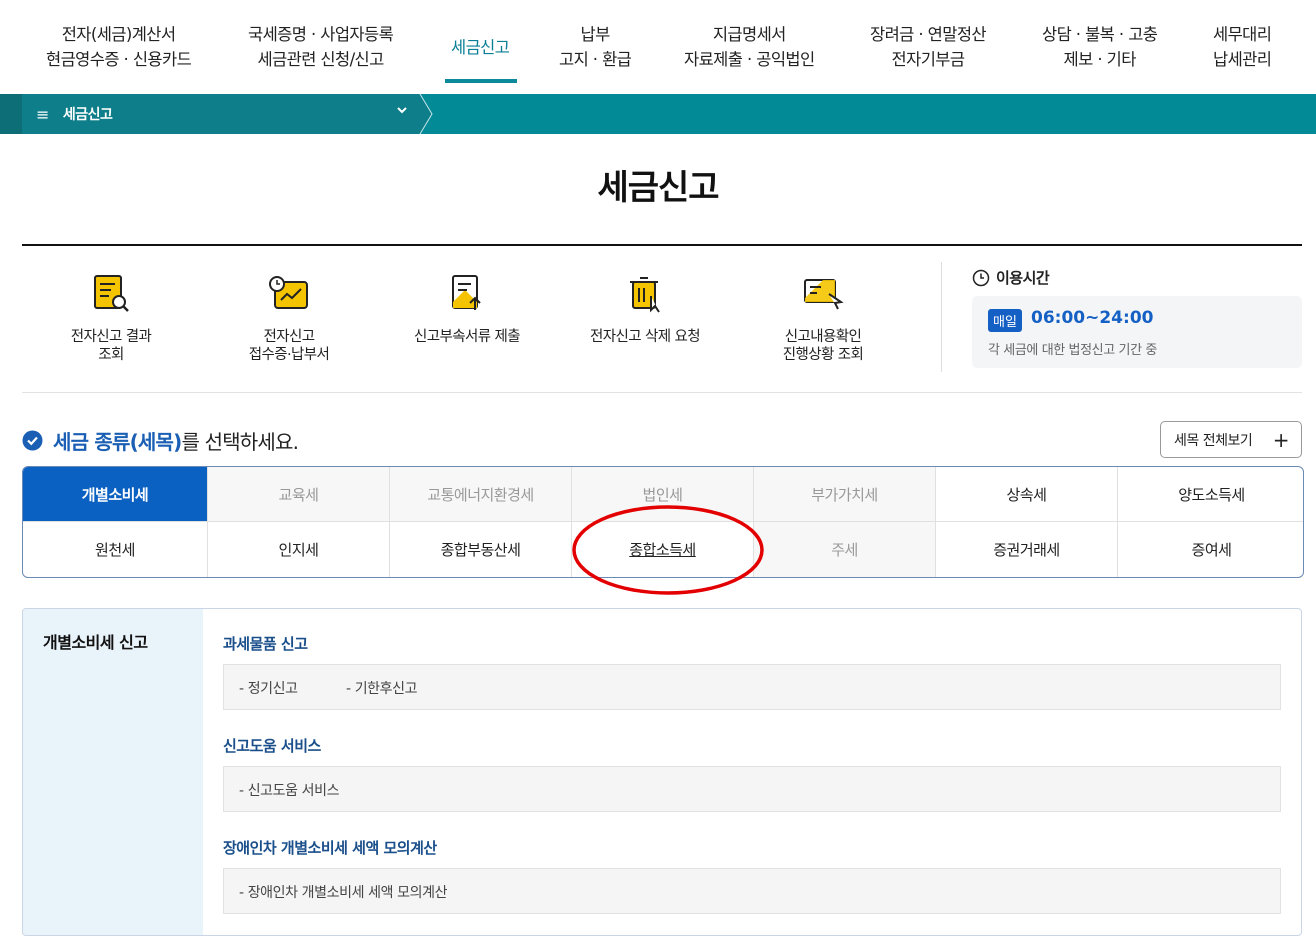  I want to click on tax-tab-label: 원천세, so click(115, 550).